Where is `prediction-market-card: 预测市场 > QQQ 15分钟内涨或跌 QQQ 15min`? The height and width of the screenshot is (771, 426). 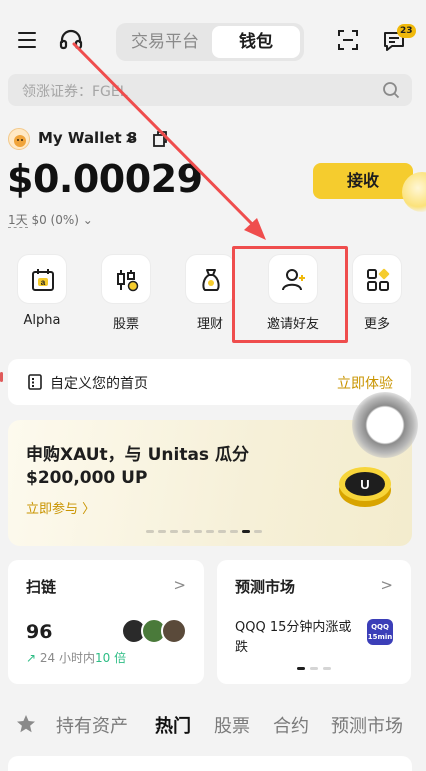 prediction-market-card: 预测市场 > QQQ 15分钟内涨或跌 QQQ 15min is located at coordinates (314, 622).